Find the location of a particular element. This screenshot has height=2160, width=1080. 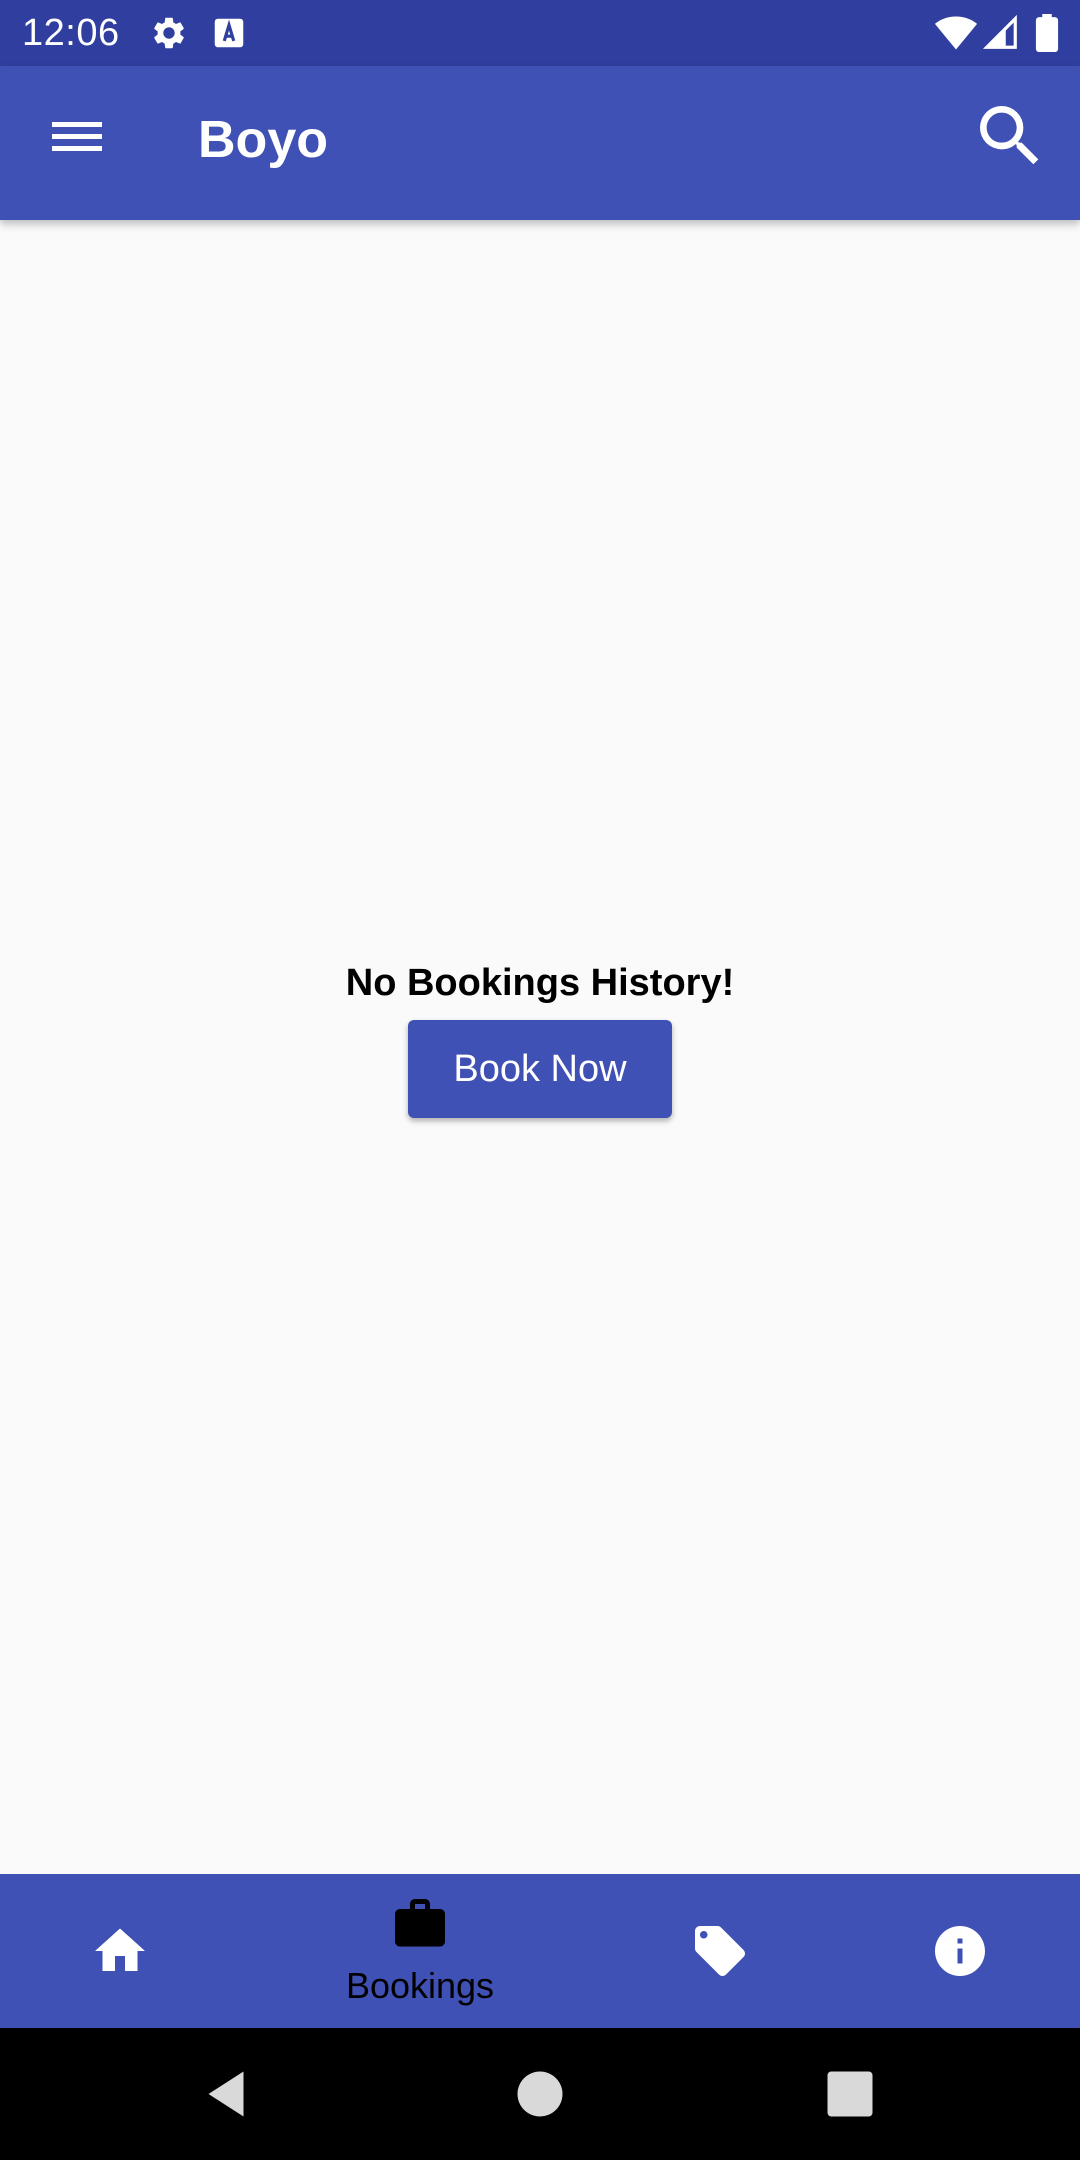

battery-icon is located at coordinates (1047, 33).